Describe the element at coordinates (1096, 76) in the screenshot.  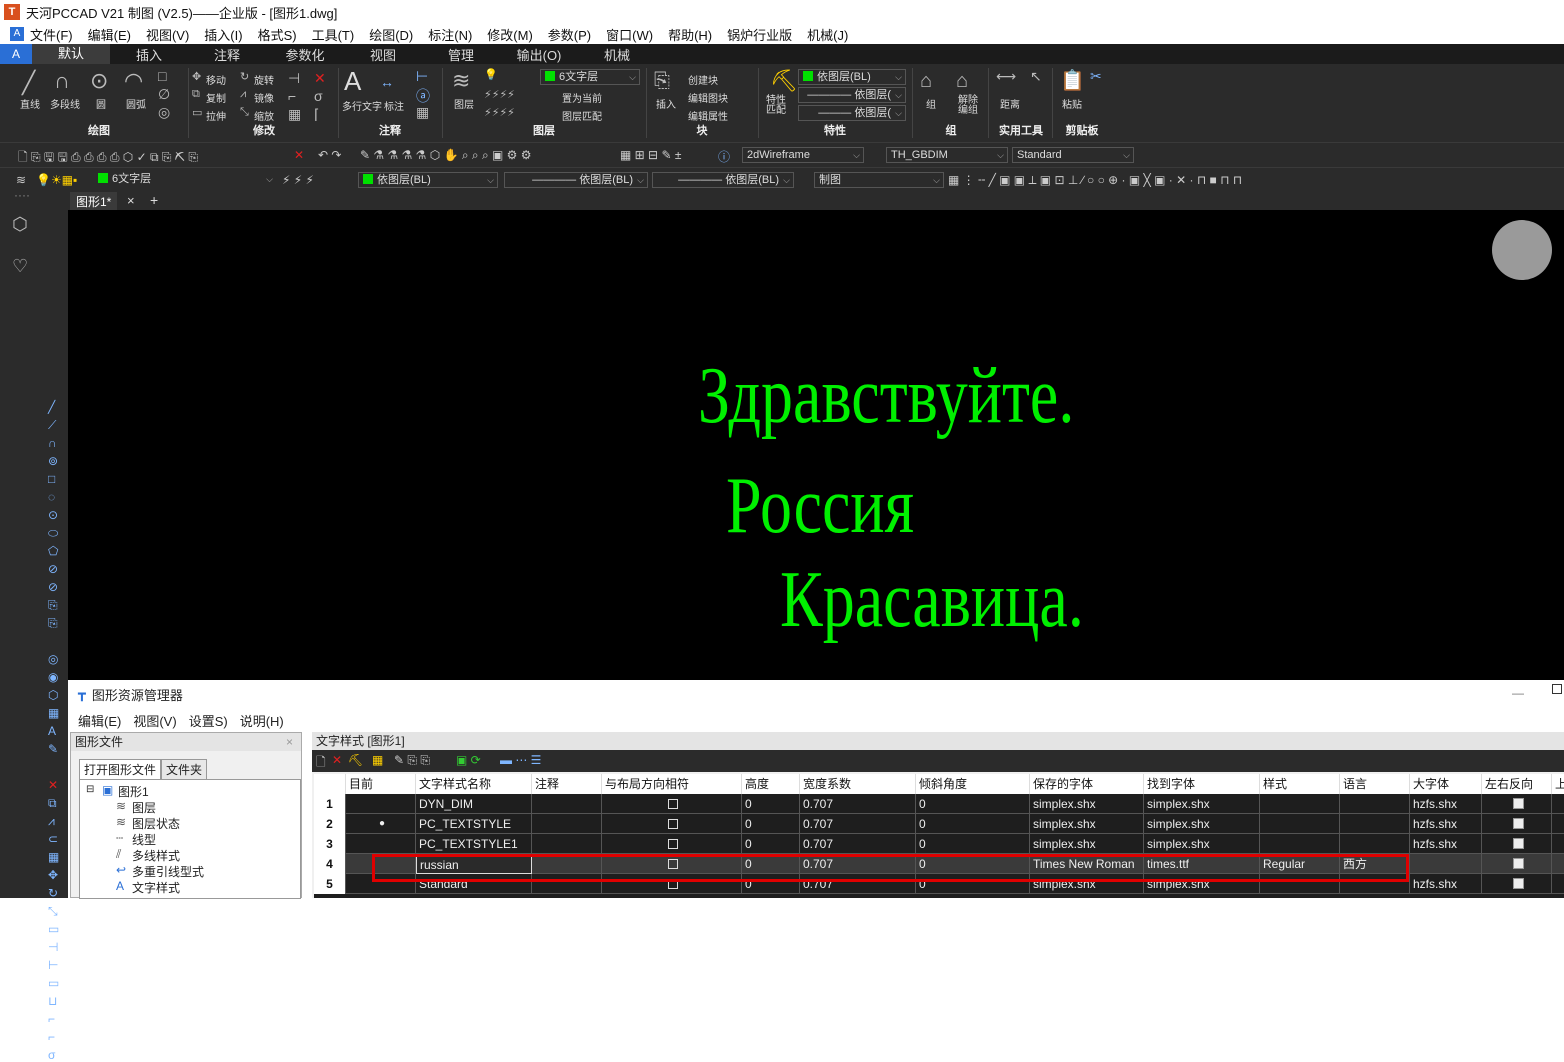
I see `cut-icon: ✂` at that location.